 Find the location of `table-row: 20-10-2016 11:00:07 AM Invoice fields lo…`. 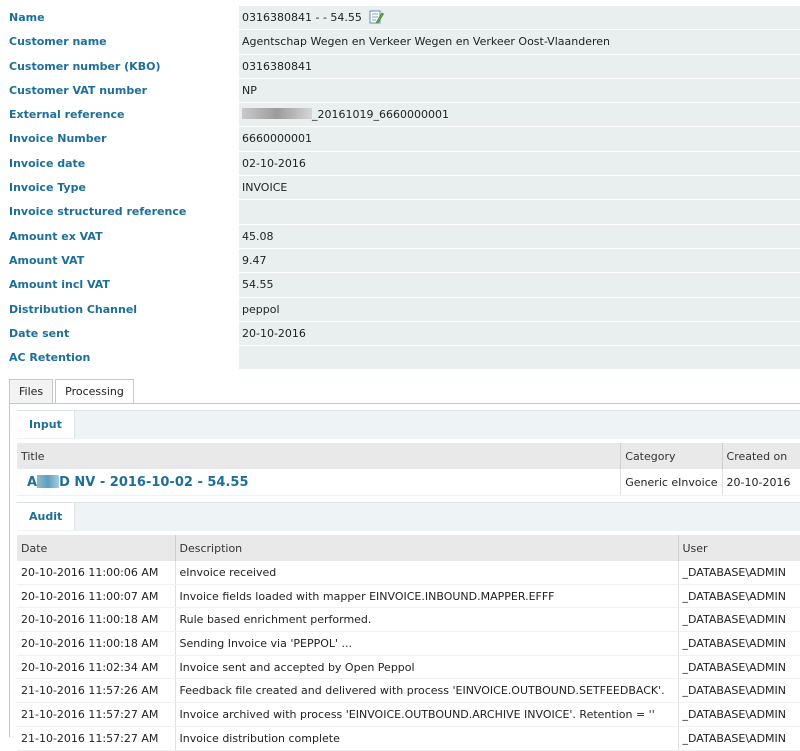

table-row: 20-10-2016 11:00:07 AM Invoice fields lo… is located at coordinates (408, 596).